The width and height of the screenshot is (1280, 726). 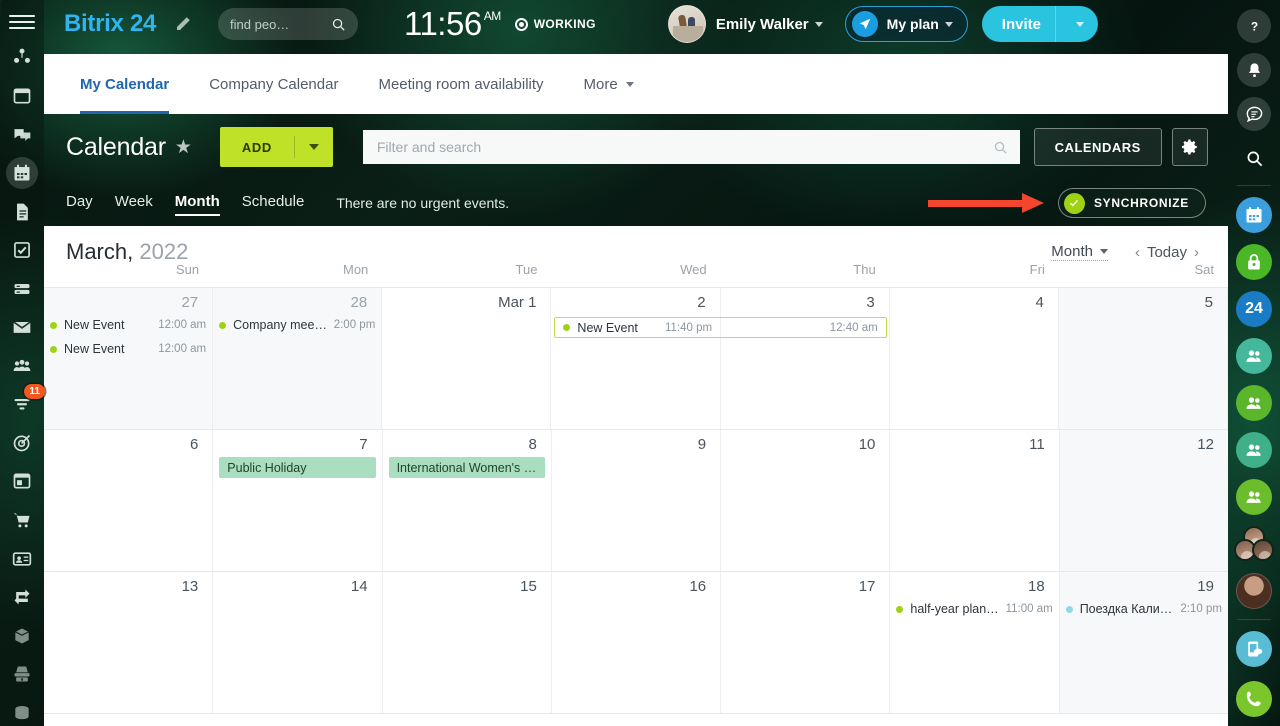 I want to click on day-cell: 27 New Event 12:00 am New Event 12:00 am, so click(x=129, y=358).